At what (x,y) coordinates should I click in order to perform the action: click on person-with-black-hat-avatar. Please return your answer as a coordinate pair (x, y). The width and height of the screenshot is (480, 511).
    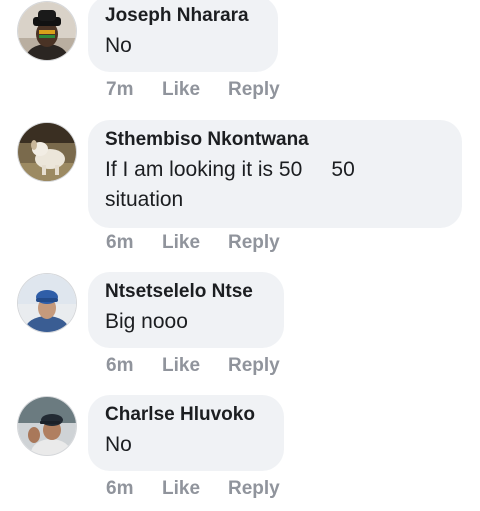
    Looking at the image, I should click on (47, 31).